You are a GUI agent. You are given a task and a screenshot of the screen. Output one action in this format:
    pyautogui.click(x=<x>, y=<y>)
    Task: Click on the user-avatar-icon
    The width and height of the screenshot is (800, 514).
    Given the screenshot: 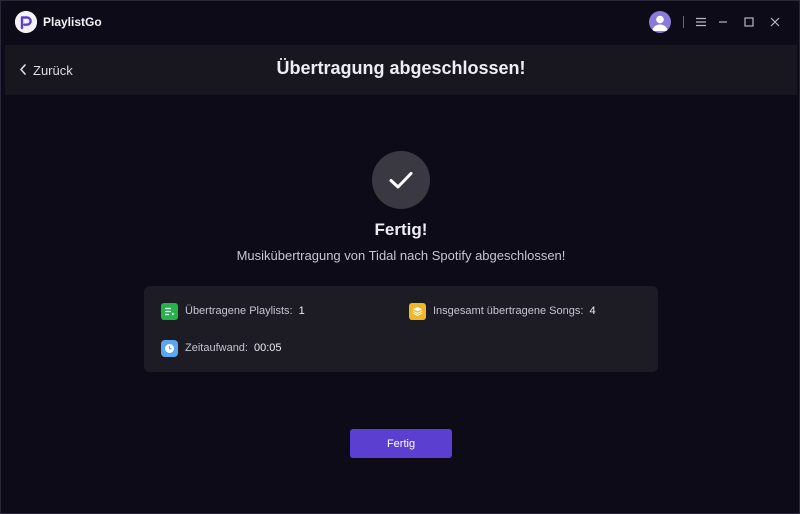 What is the action you would take?
    pyautogui.click(x=660, y=22)
    